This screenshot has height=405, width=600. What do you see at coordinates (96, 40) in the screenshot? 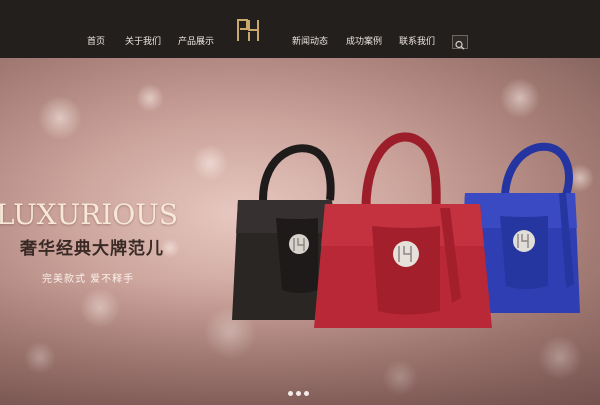
I see `nav-item-home: 首页` at bounding box center [96, 40].